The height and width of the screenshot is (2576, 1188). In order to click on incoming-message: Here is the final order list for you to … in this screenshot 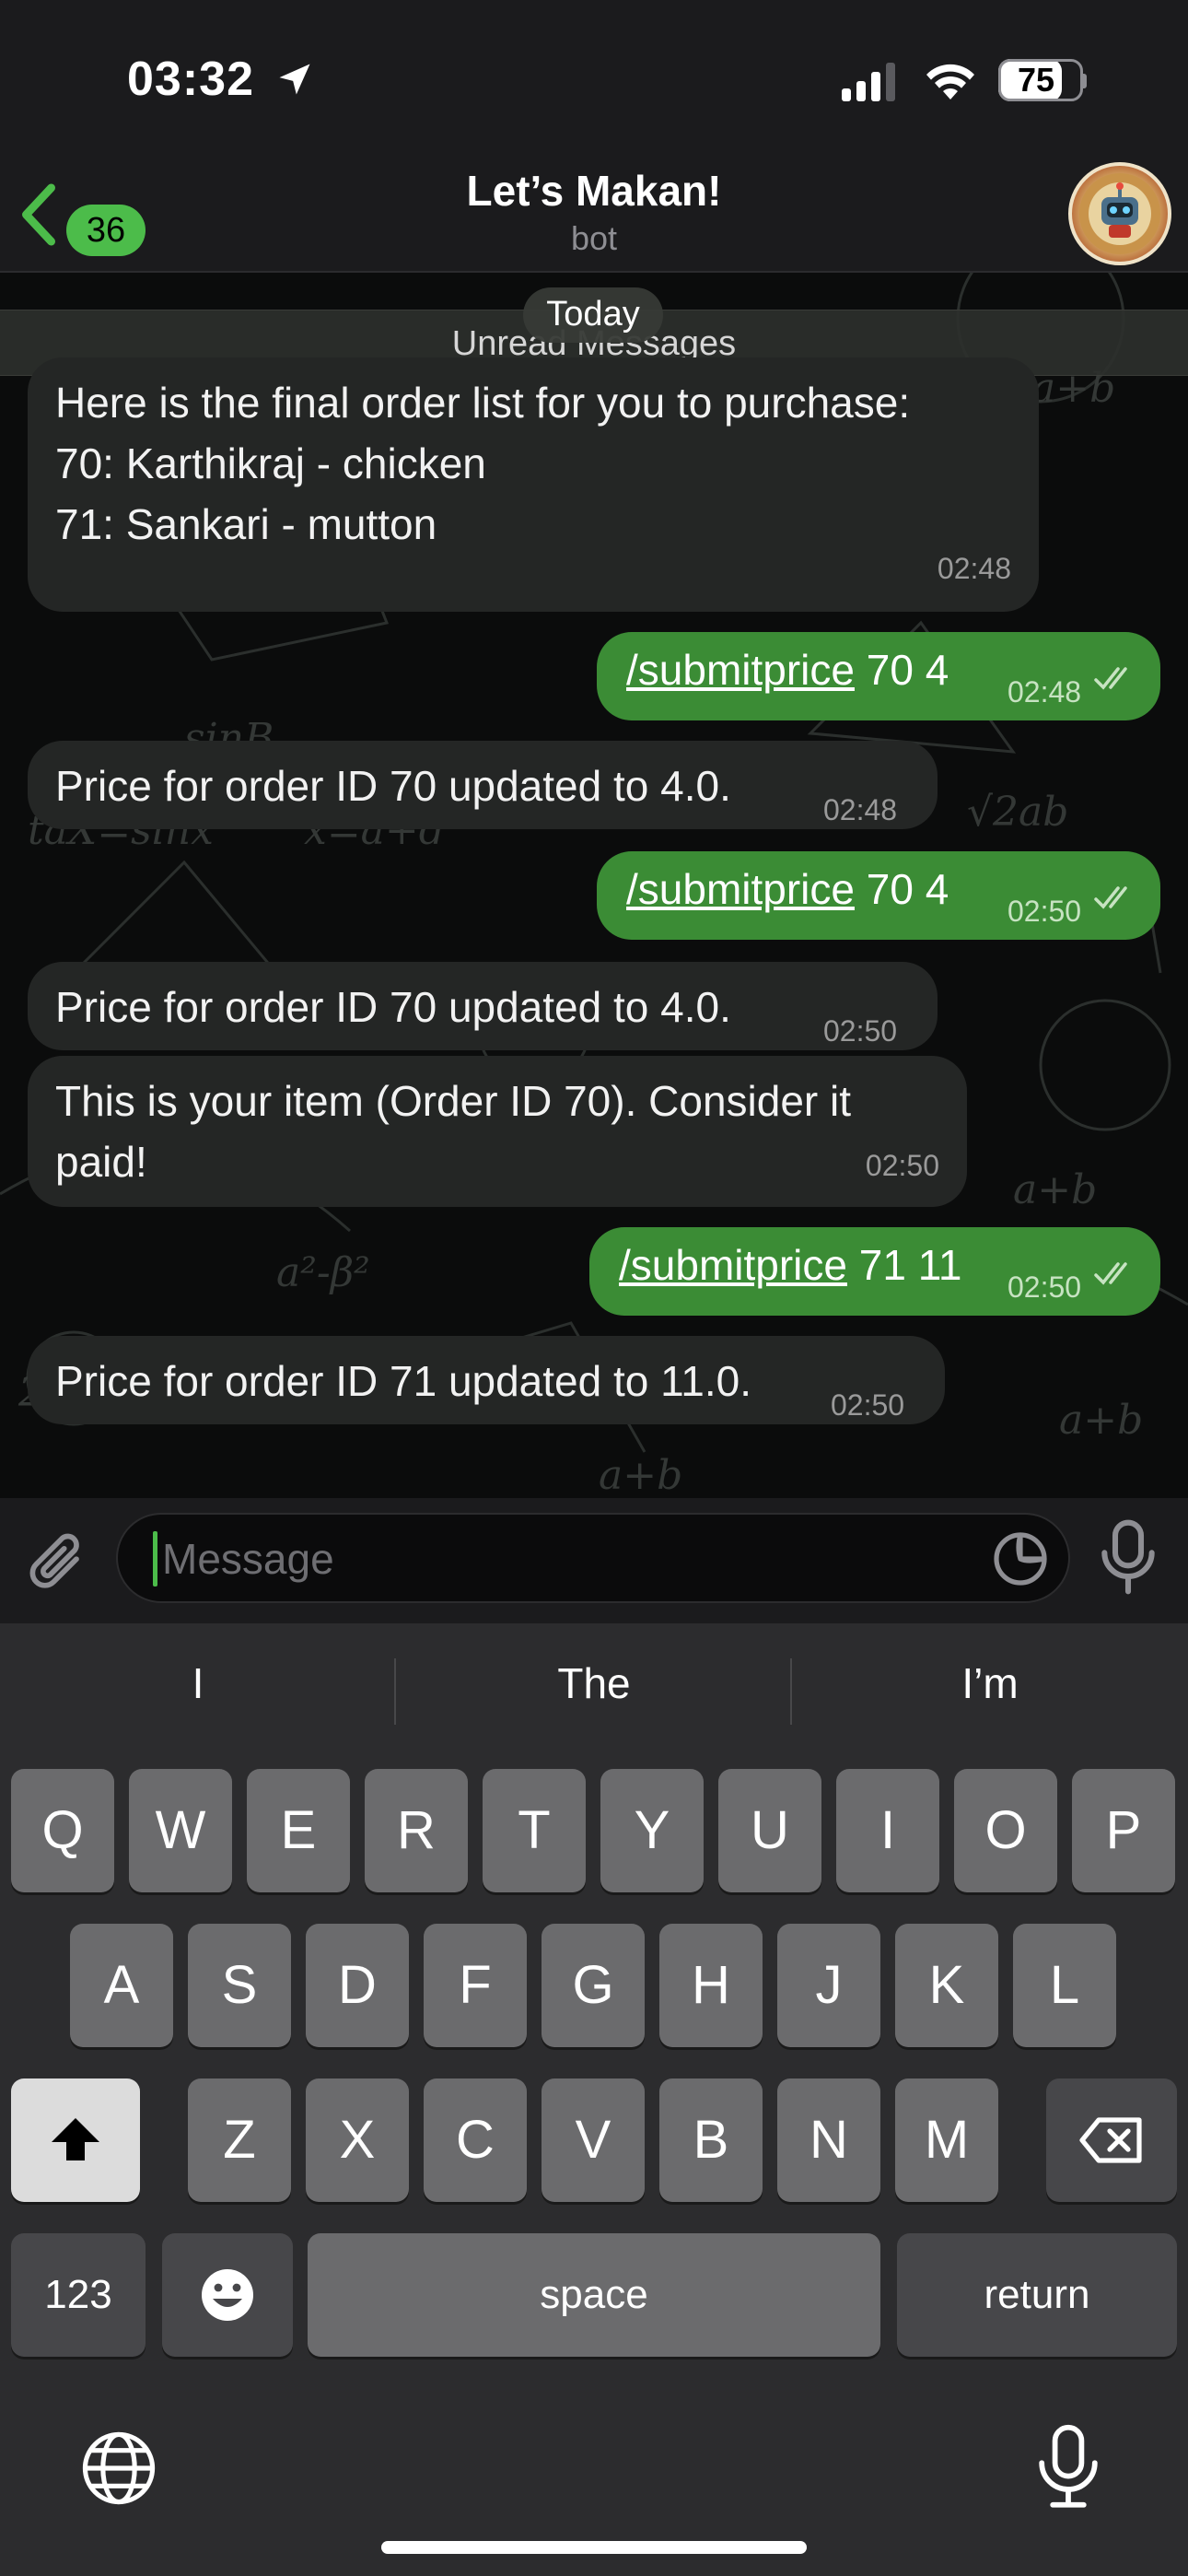, I will do `click(533, 484)`.